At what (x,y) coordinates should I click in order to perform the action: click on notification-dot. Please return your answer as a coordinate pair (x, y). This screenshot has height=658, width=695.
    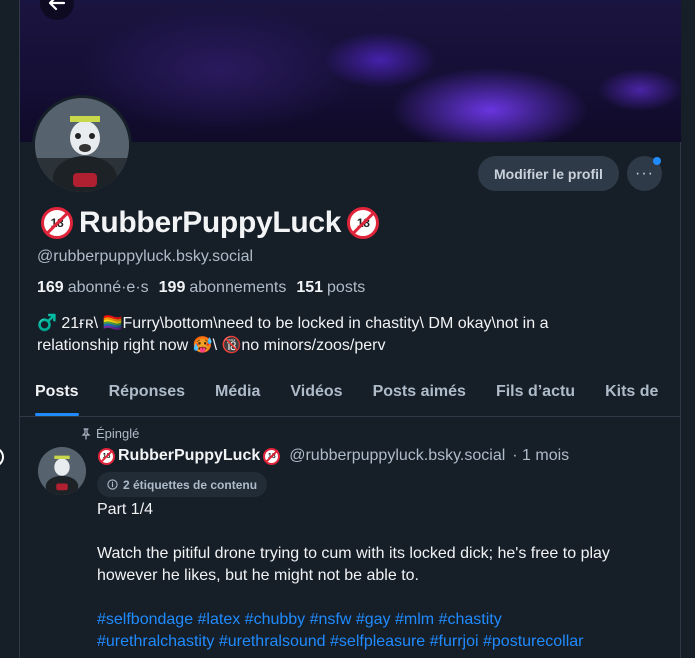
    Looking at the image, I should click on (657, 161).